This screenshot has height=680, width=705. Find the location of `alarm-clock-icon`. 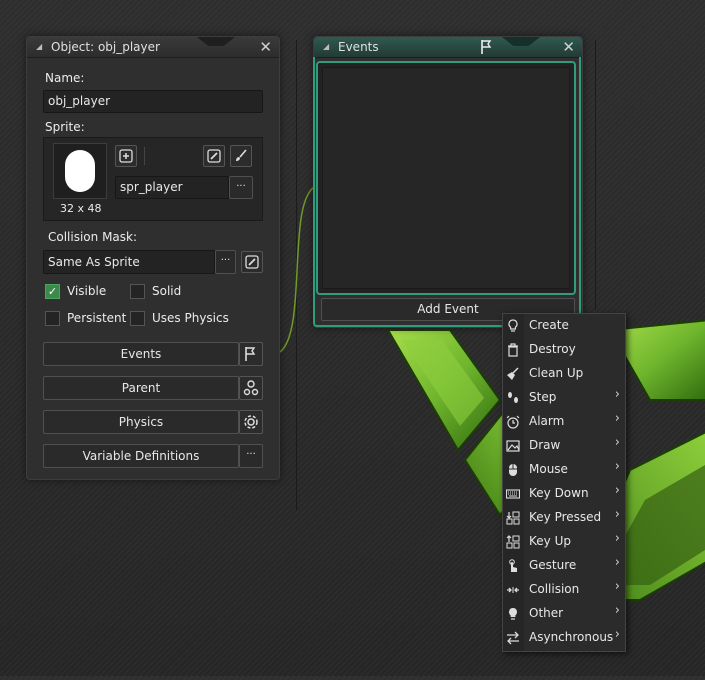

alarm-clock-icon is located at coordinates (513, 422).